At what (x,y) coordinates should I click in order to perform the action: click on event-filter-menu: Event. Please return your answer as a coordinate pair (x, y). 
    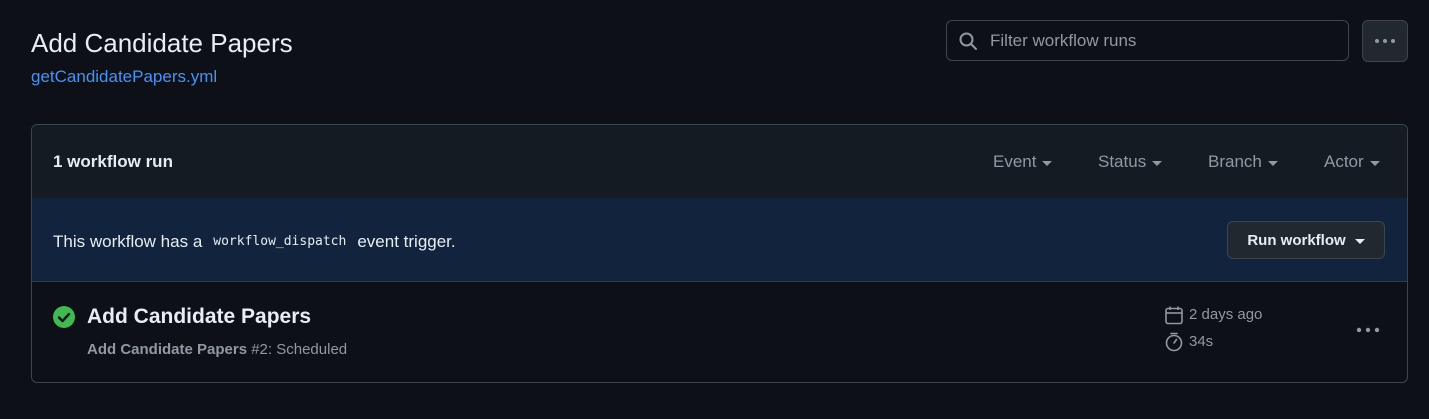
    Looking at the image, I should click on (1023, 162).